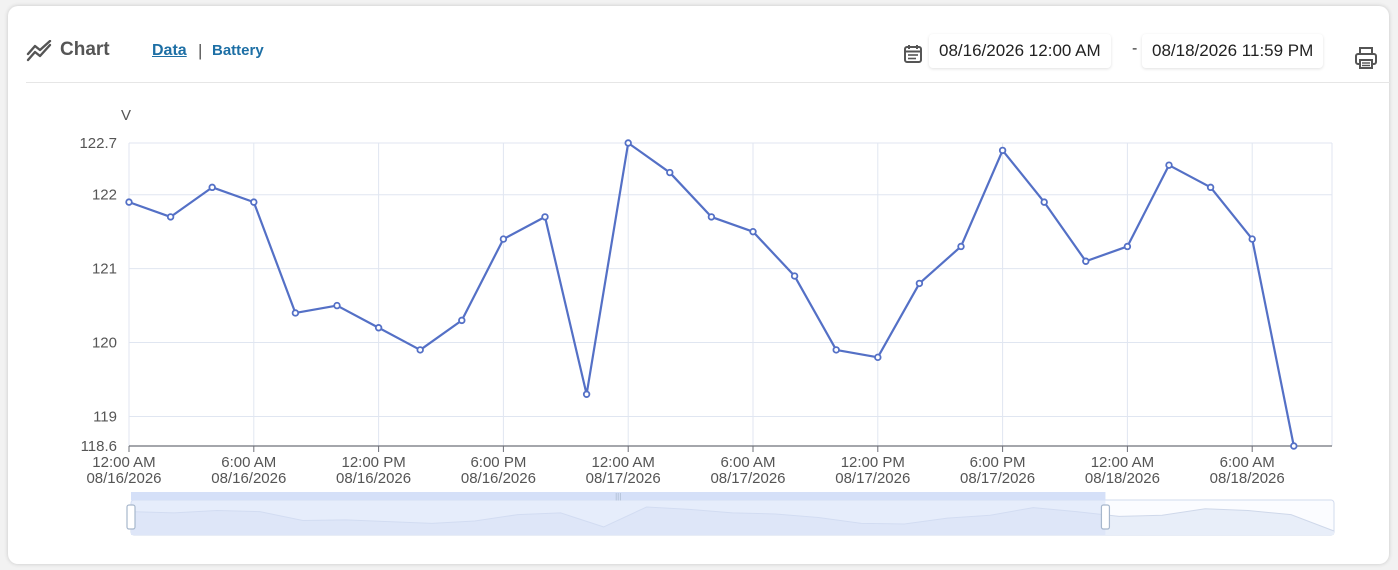 This screenshot has height=570, width=1398. What do you see at coordinates (618, 517) in the screenshot?
I see `zoom-selected-range` at bounding box center [618, 517].